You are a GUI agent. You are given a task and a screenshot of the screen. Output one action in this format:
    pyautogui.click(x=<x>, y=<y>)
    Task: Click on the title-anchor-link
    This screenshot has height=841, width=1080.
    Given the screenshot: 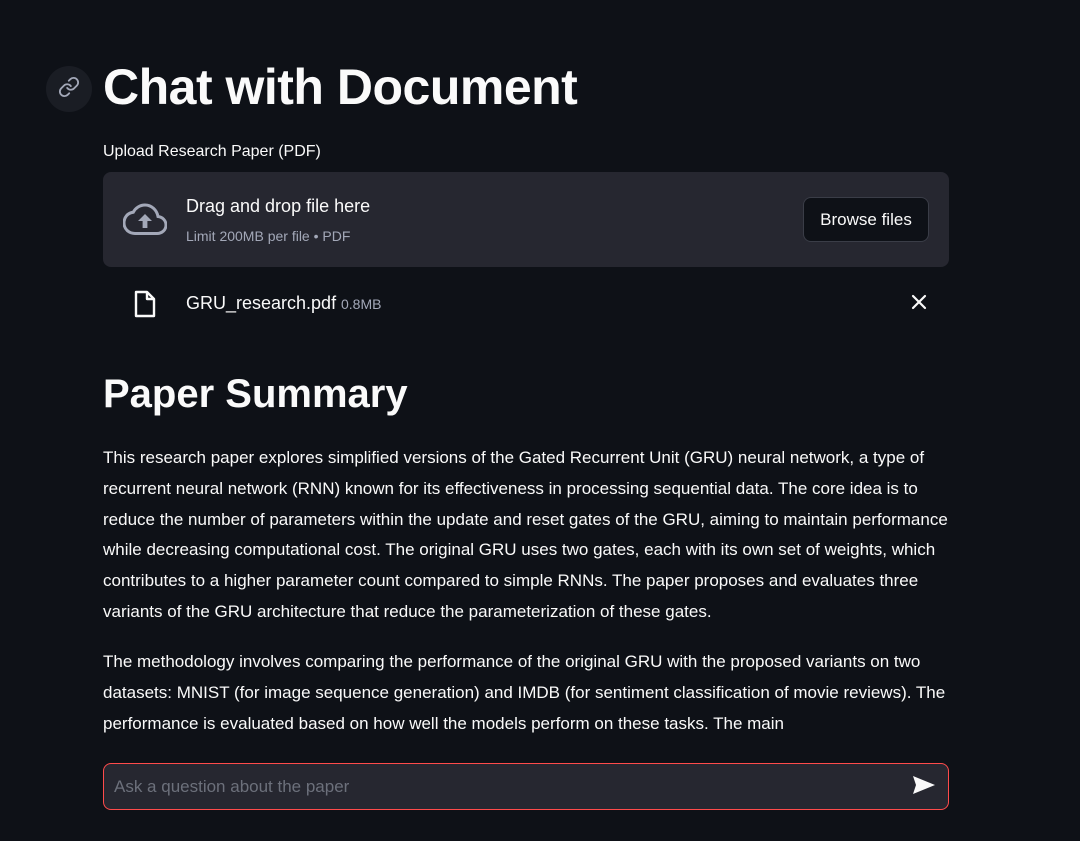 What is the action you would take?
    pyautogui.click(x=69, y=89)
    